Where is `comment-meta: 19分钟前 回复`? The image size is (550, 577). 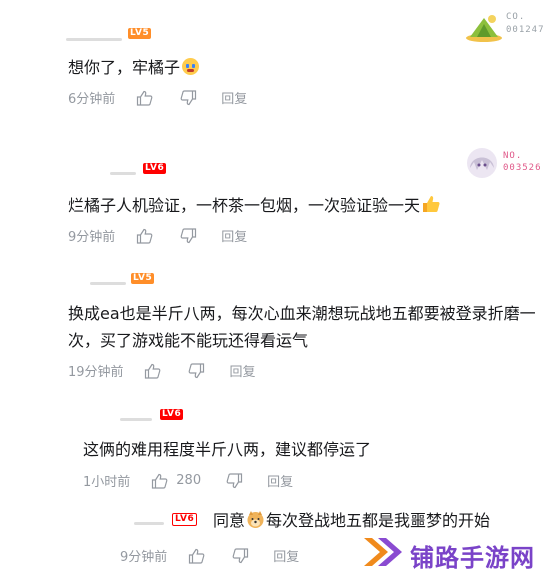 comment-meta: 19分钟前 回复 is located at coordinates (162, 370).